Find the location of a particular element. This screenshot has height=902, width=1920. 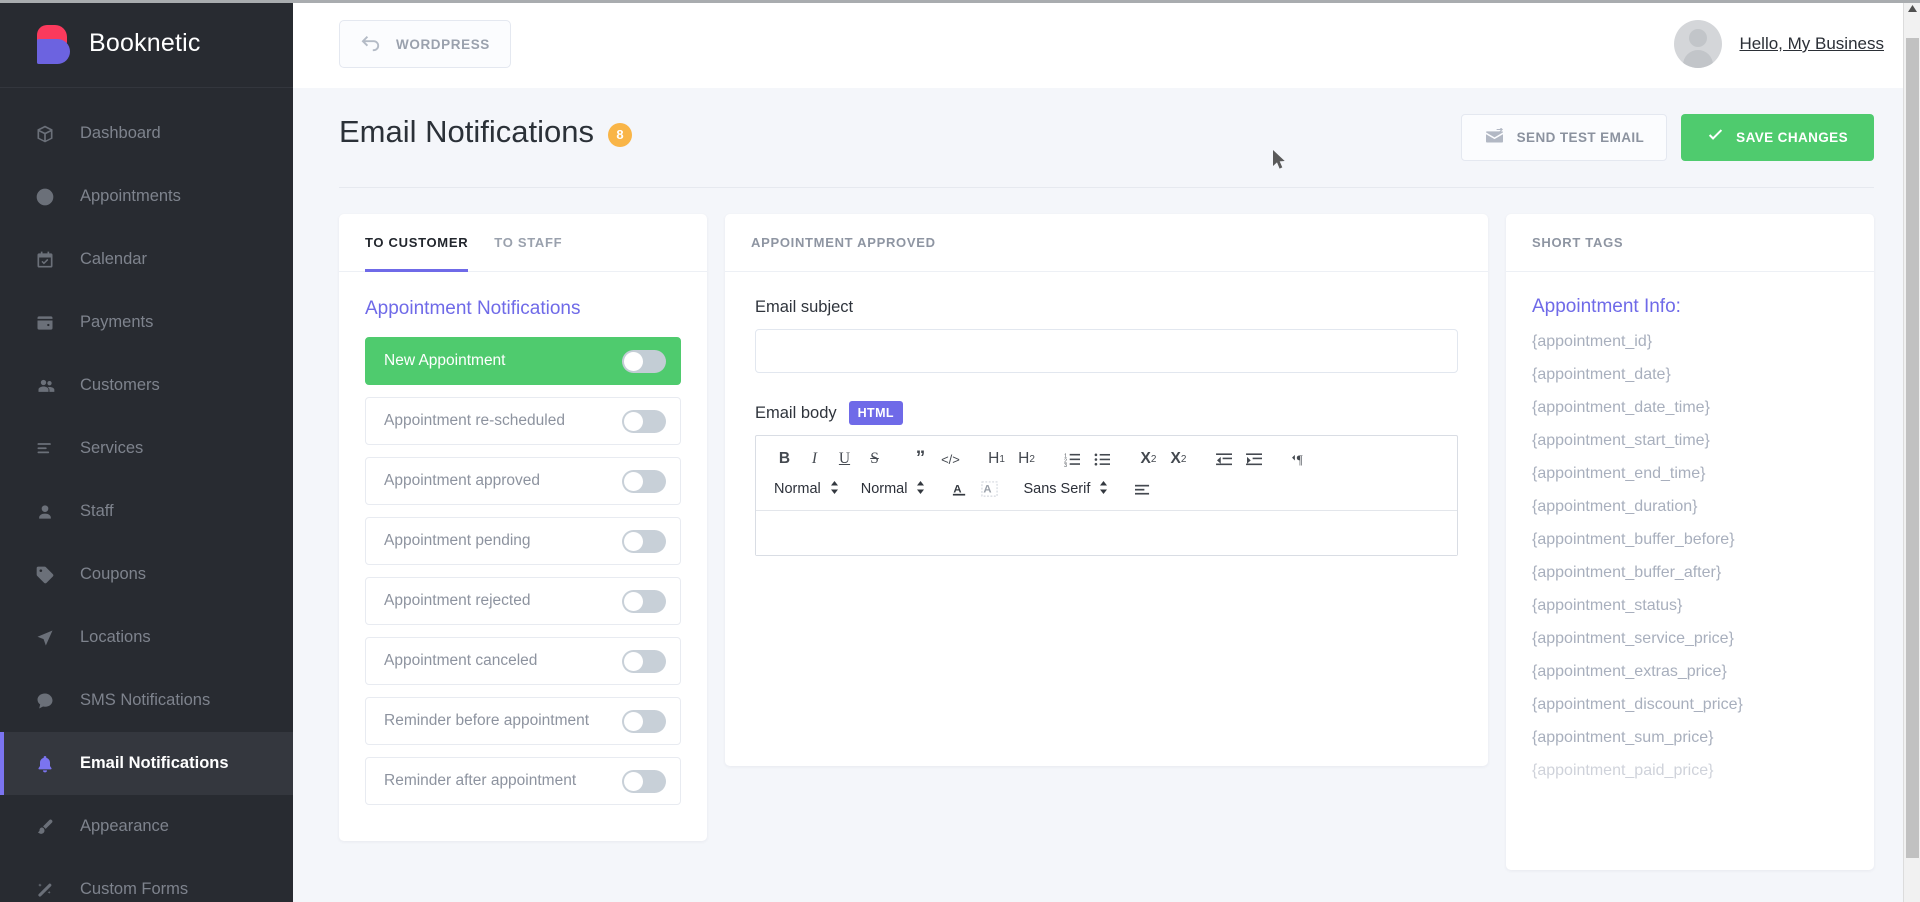

sidebar-item-appointments: Appointments is located at coordinates (146, 196).